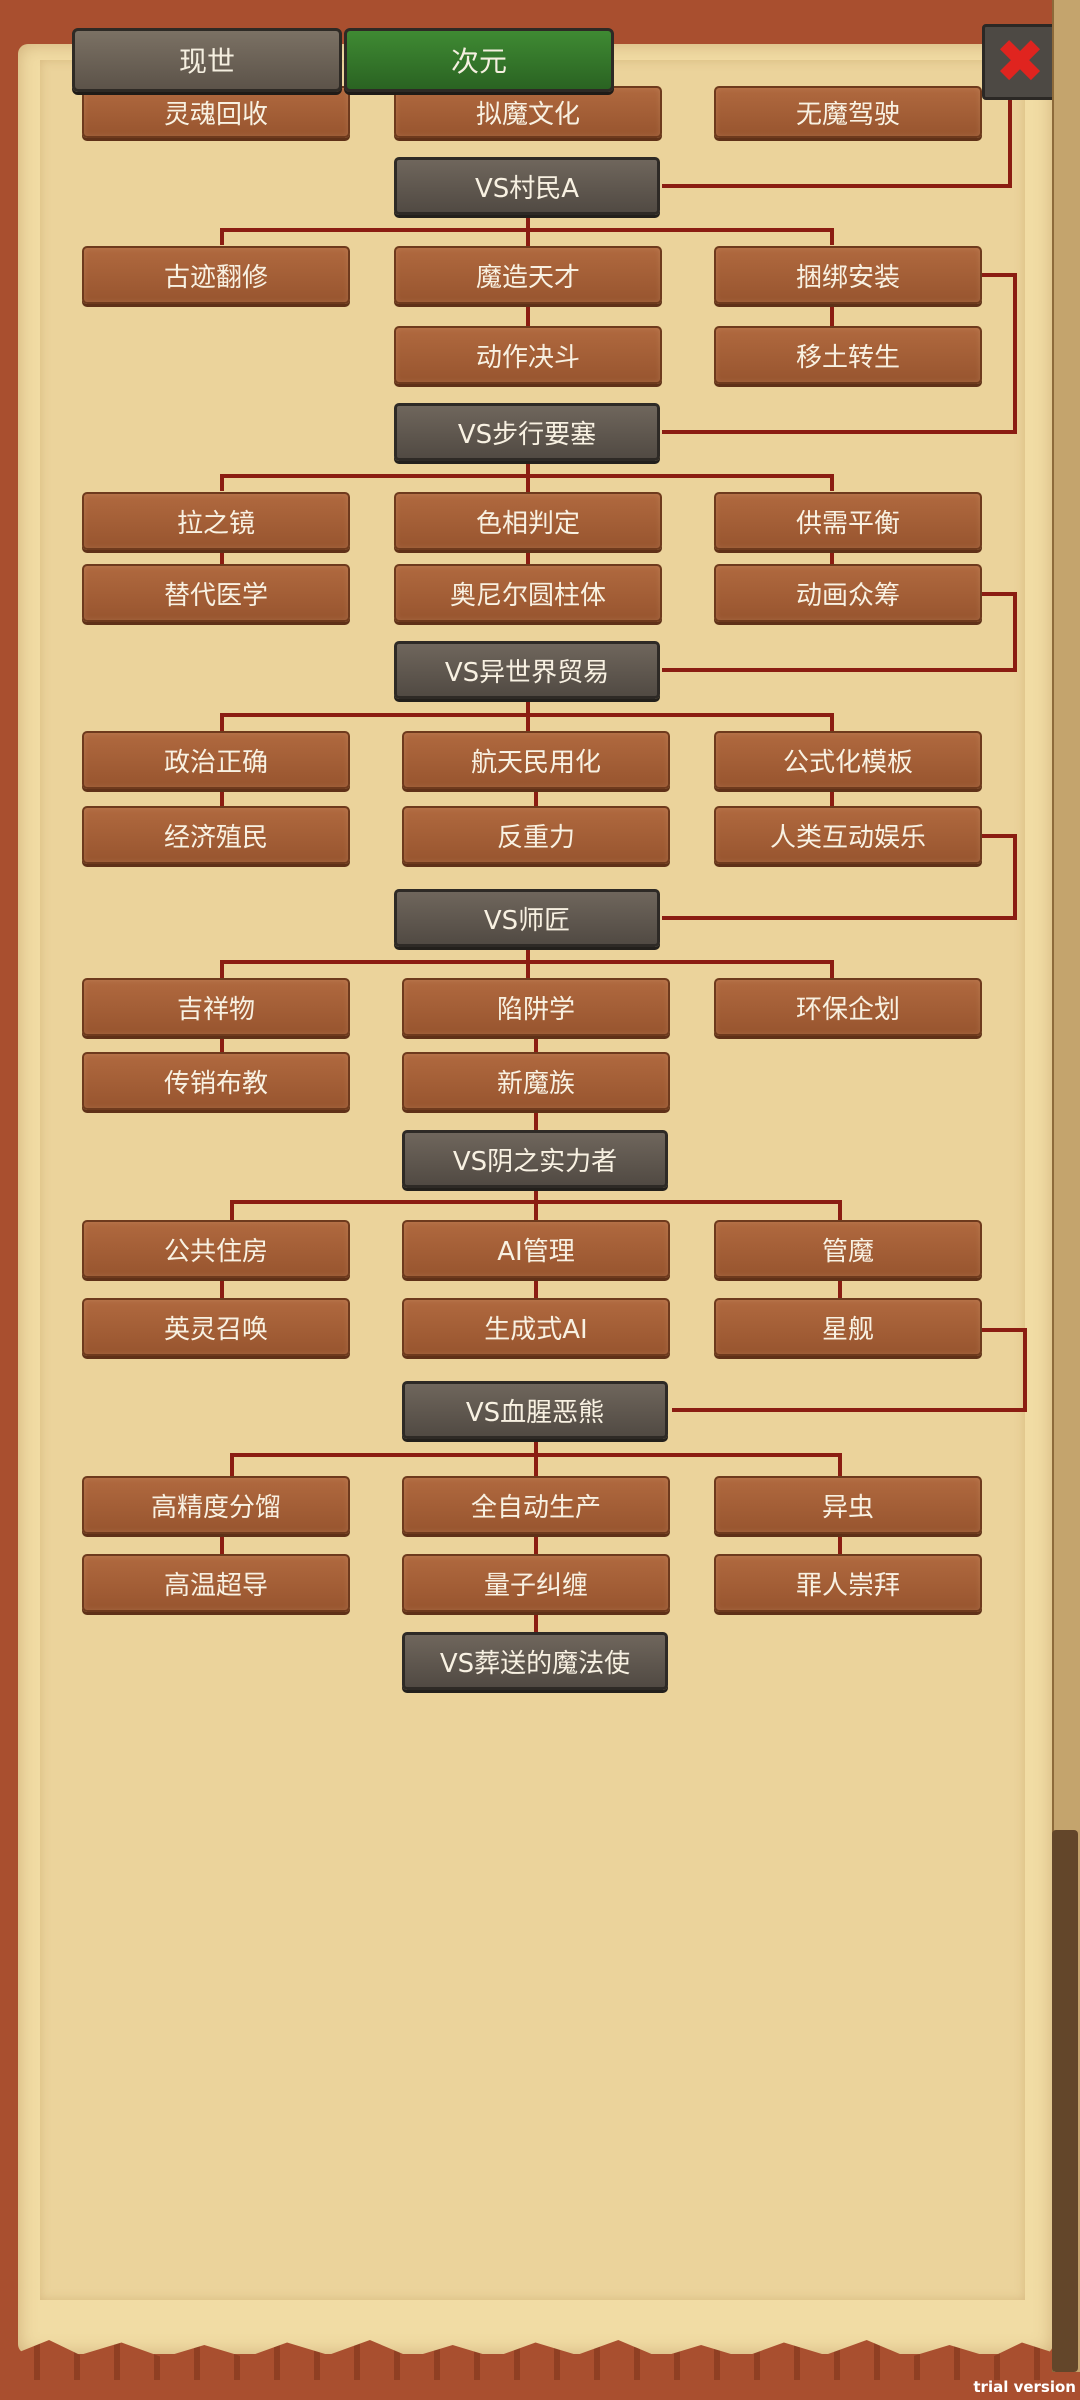 The height and width of the screenshot is (2400, 1080). Describe the element at coordinates (848, 835) in the screenshot. I see `upgrade-node: 人类互动娱乐` at that location.